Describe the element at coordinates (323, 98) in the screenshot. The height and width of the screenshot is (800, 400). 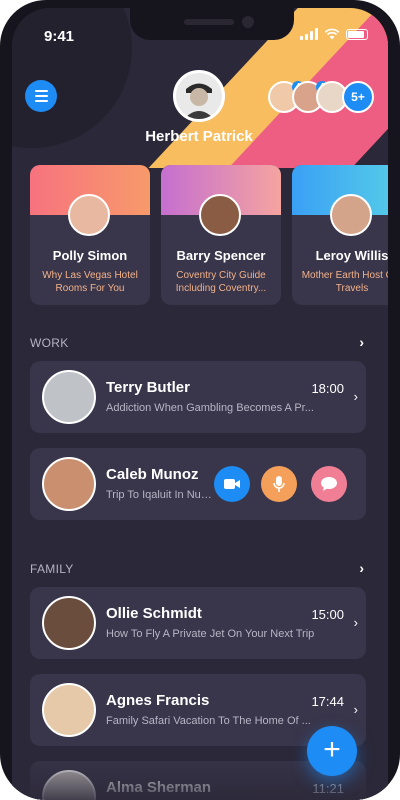
I see `group-avatars: 4 4 5+` at that location.